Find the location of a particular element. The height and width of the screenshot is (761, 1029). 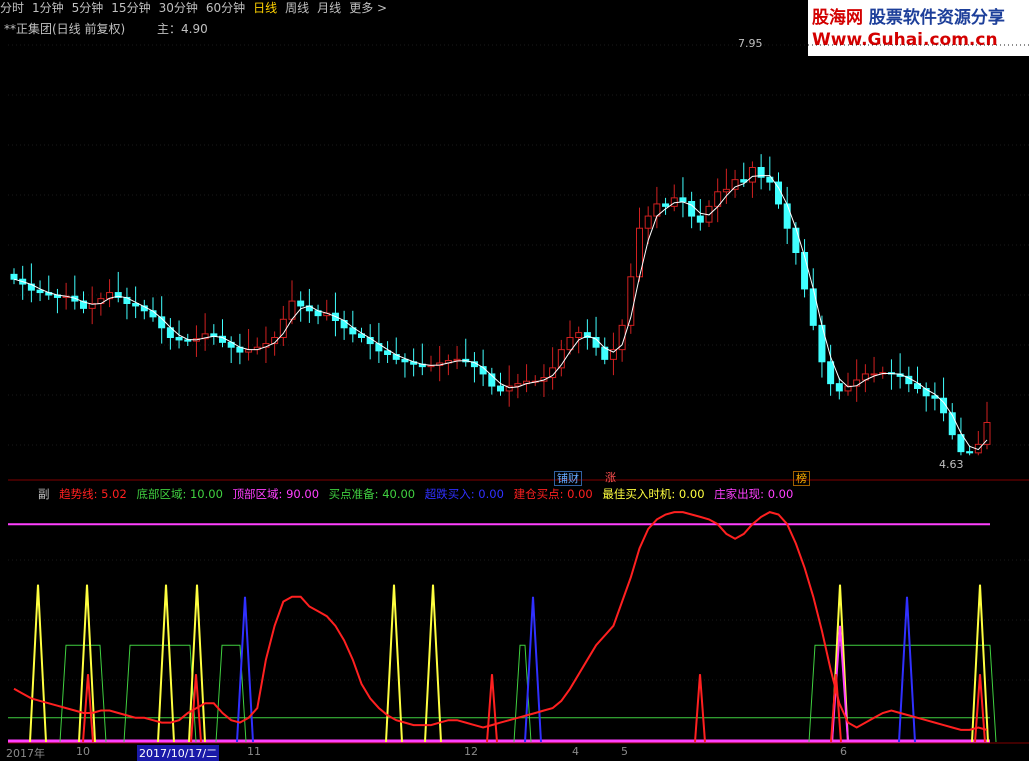

legend-top-zone: 顶部区域: 90.00 is located at coordinates (276, 494).